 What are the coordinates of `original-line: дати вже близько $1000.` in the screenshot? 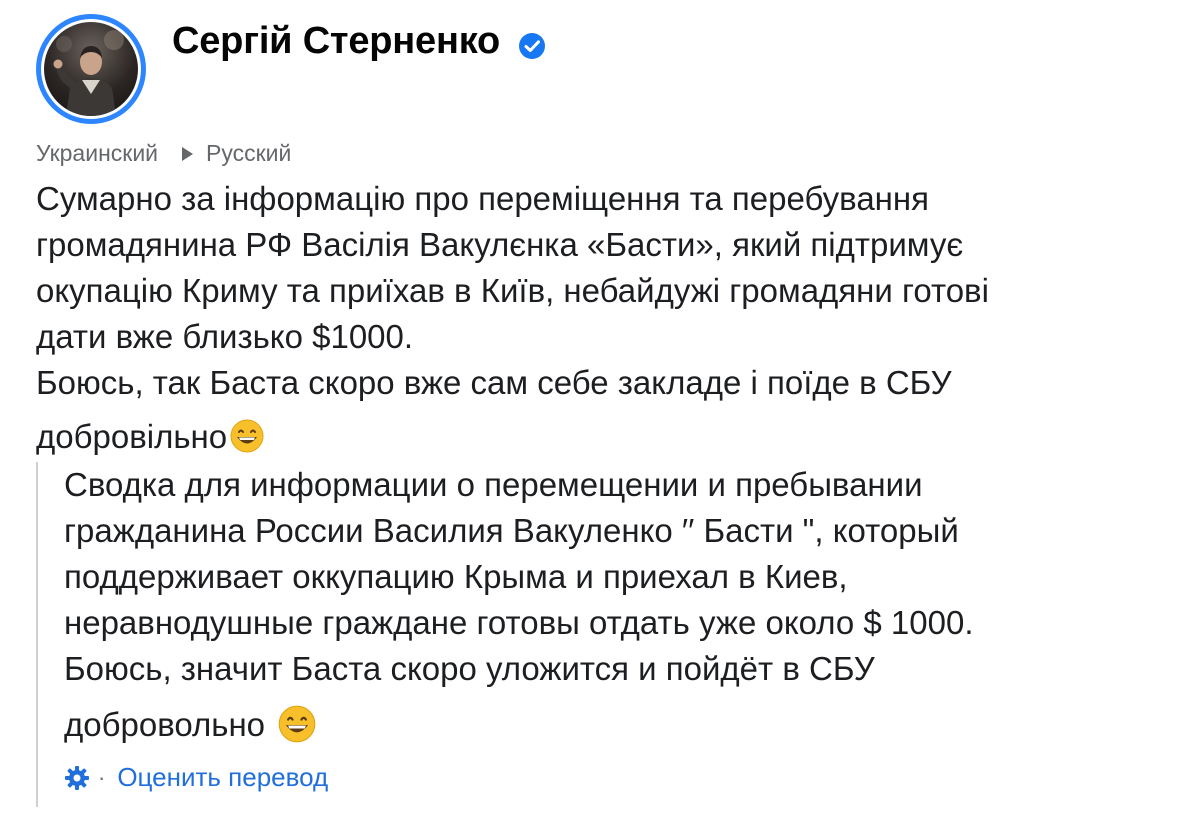 It's located at (225, 336).